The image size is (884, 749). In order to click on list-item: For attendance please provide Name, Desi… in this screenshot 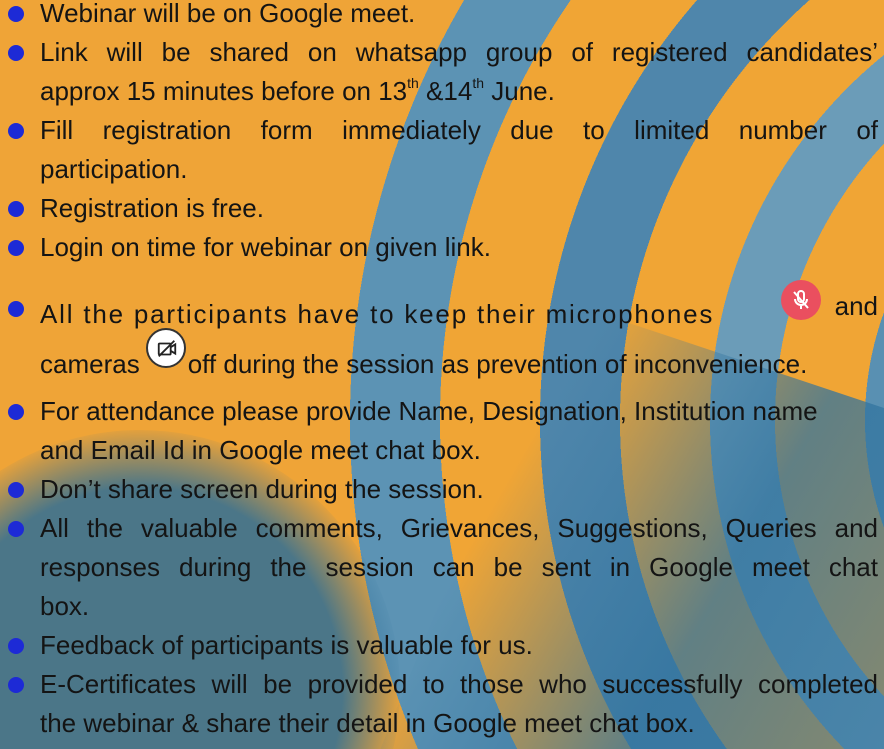, I will do `click(442, 431)`.